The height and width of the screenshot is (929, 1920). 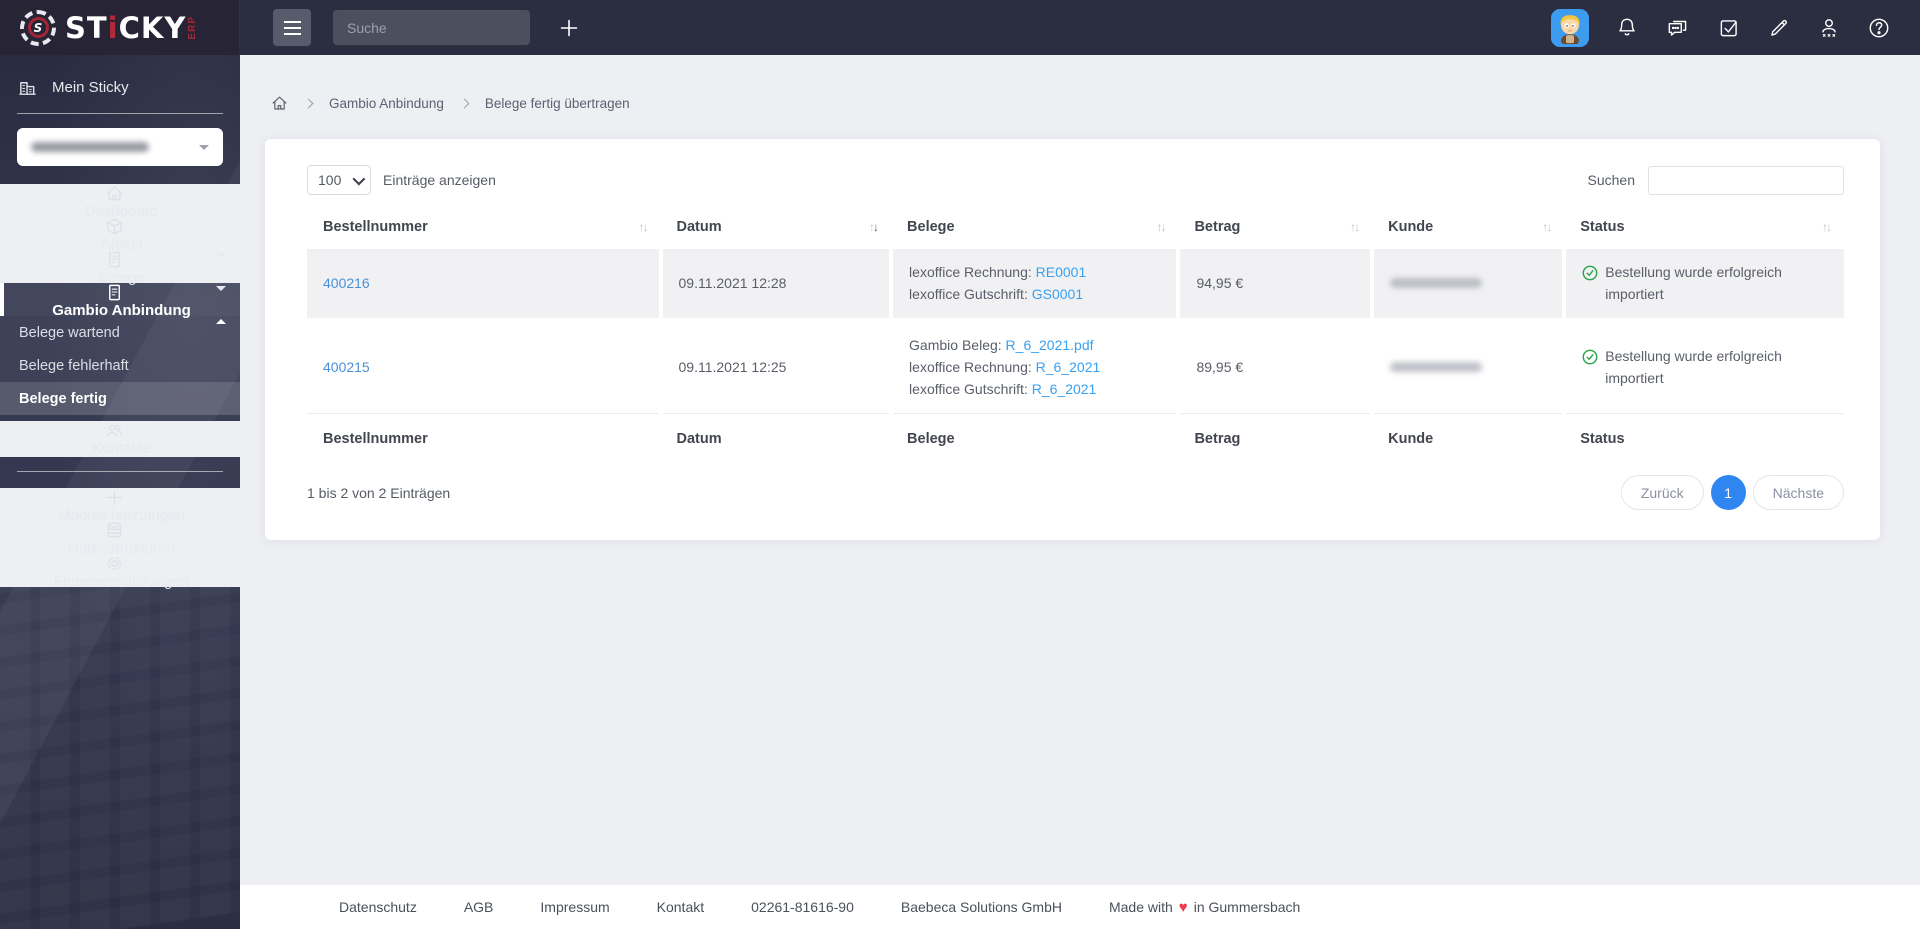 I want to click on plus-icon, so click(x=569, y=27).